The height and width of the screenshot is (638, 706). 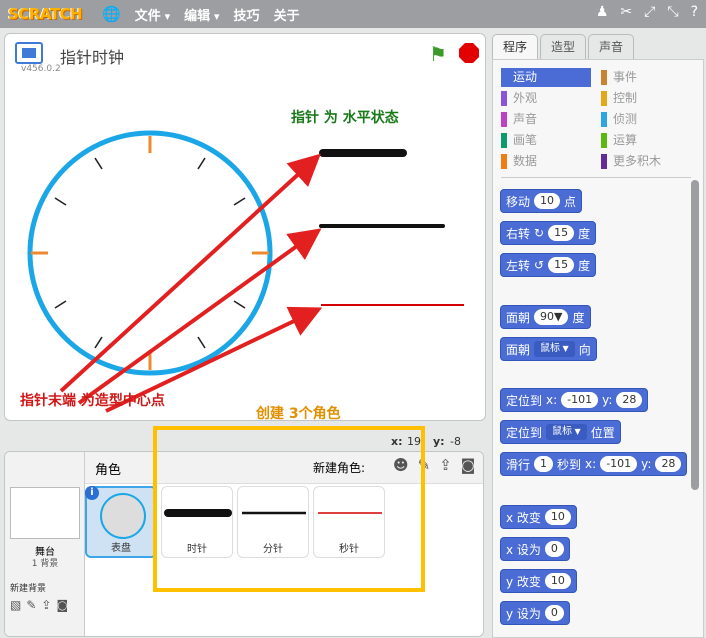 What do you see at coordinates (539, 233) in the screenshot?
I see `rotate-right-icon: ↻` at bounding box center [539, 233].